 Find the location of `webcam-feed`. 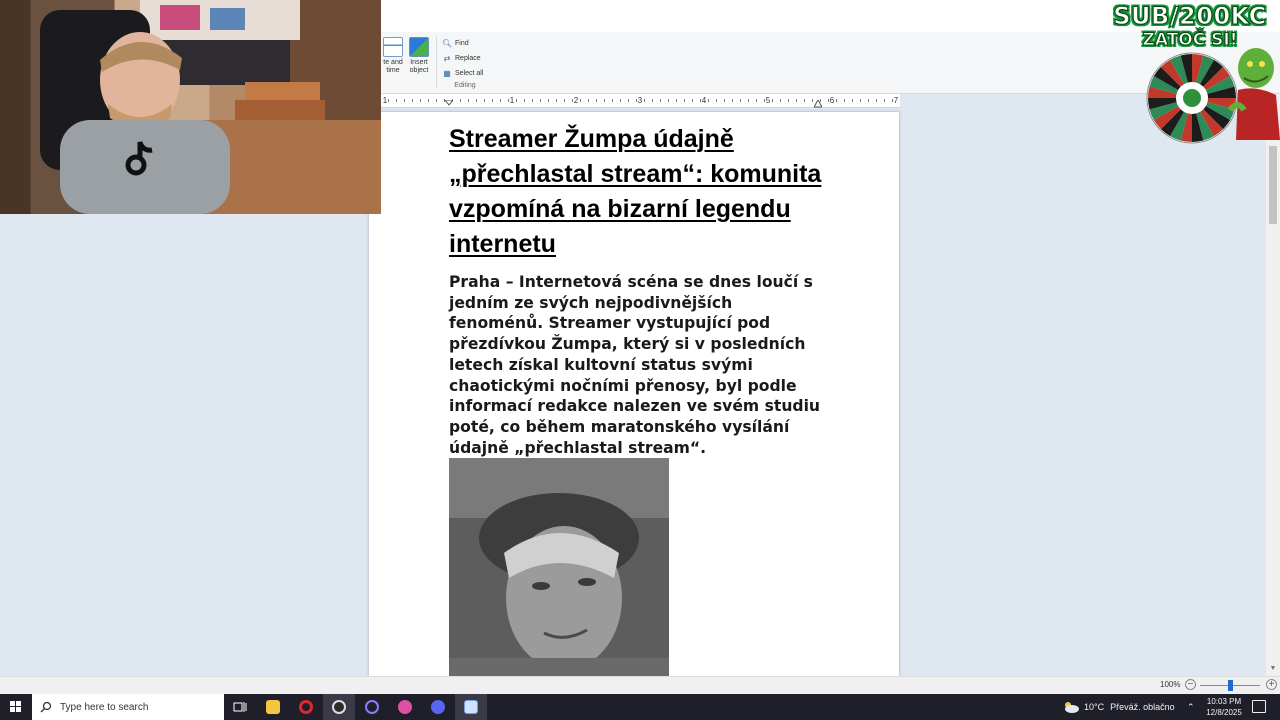

webcam-feed is located at coordinates (210, 107).